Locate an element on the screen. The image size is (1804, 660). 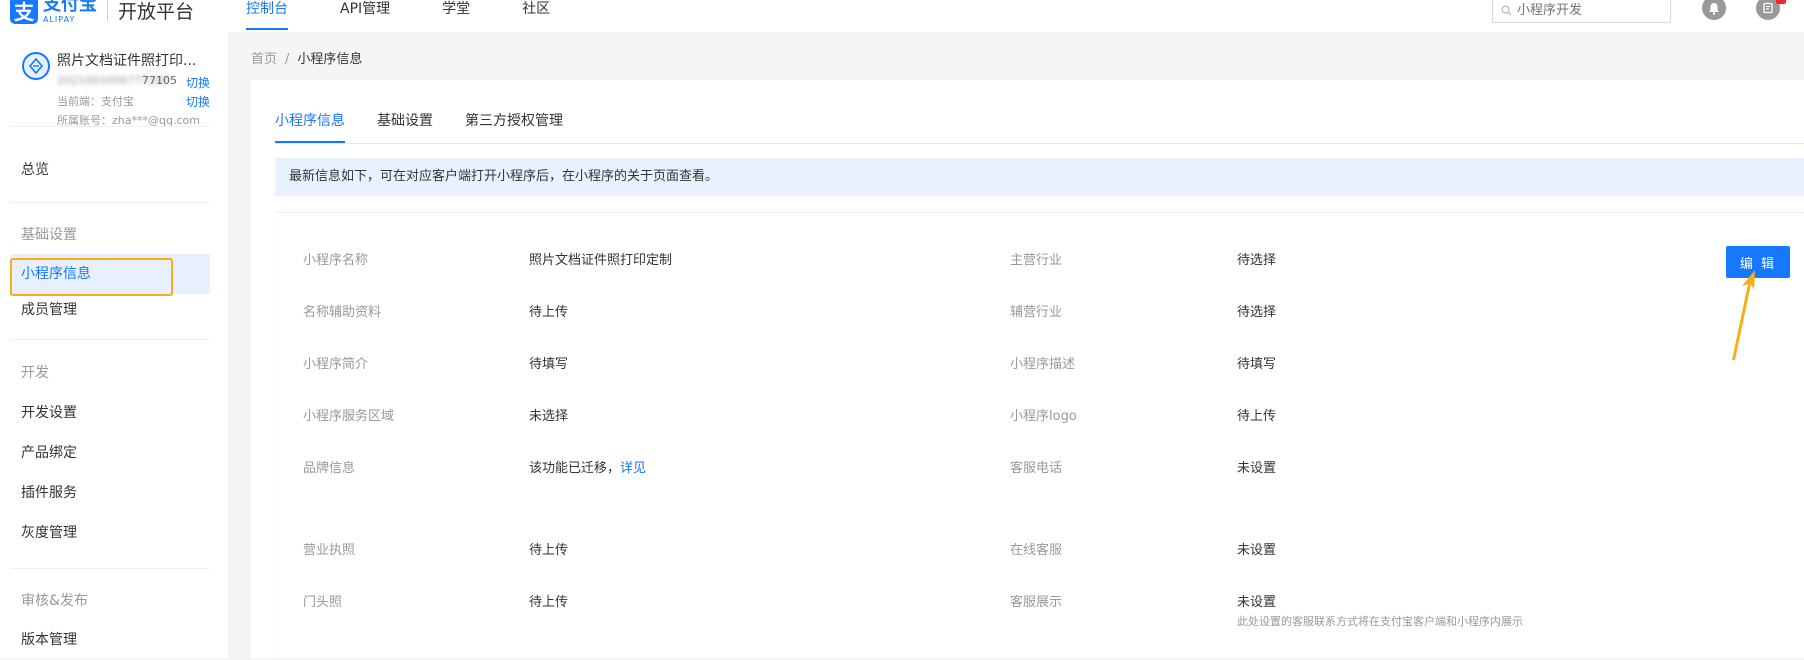
search-box is located at coordinates (1581, 11).